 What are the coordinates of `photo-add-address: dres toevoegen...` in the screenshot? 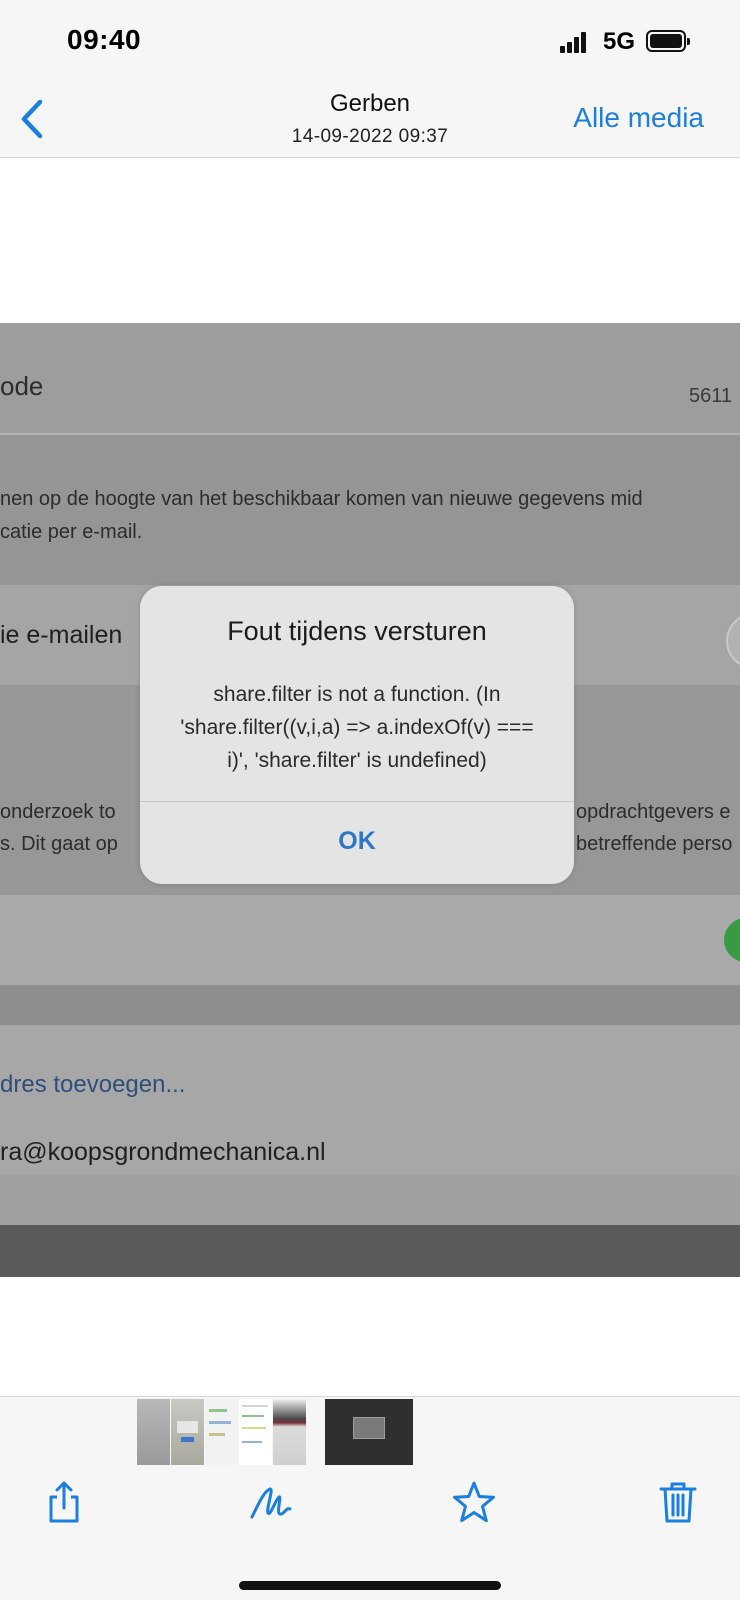 It's located at (93, 1084).